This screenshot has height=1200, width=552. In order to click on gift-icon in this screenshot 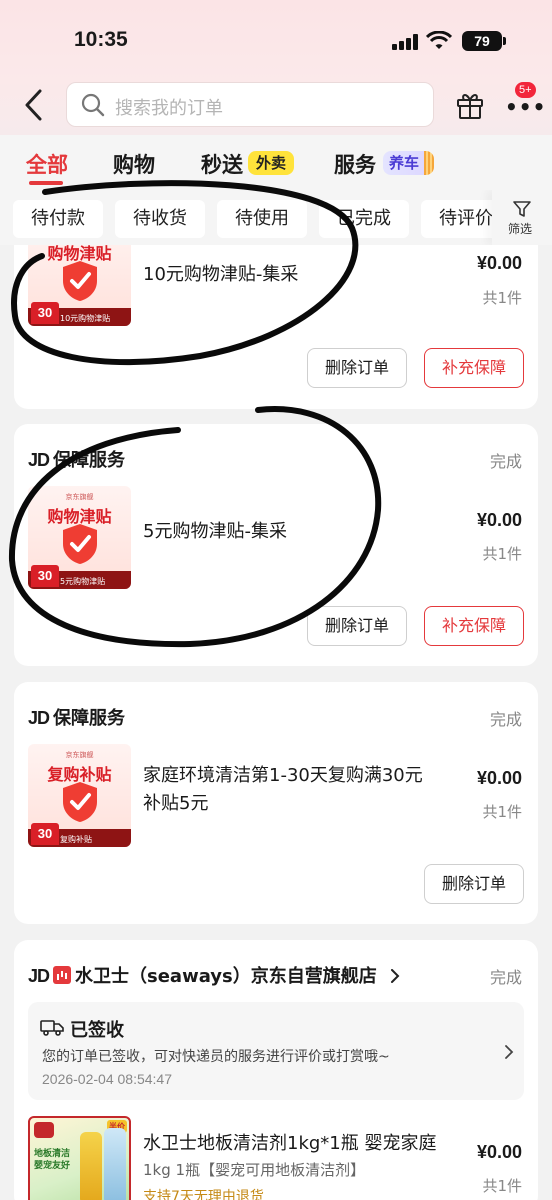, I will do `click(470, 105)`.